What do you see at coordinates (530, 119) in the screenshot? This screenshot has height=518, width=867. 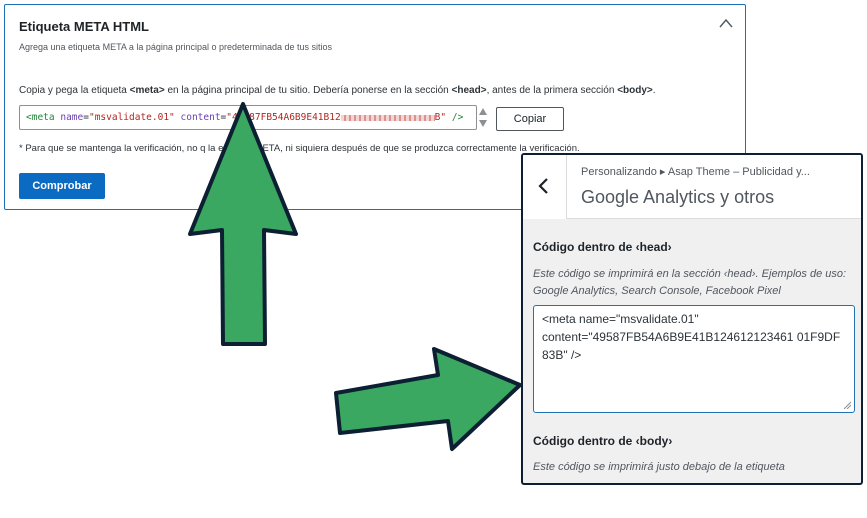 I see `copy-button: Copiar` at bounding box center [530, 119].